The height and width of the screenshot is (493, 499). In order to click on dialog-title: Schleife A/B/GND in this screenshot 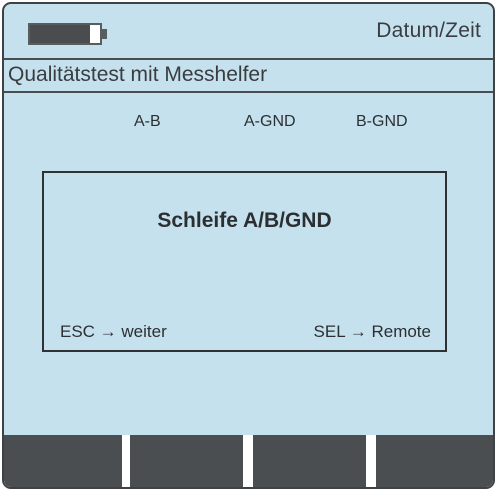, I will do `click(244, 220)`.